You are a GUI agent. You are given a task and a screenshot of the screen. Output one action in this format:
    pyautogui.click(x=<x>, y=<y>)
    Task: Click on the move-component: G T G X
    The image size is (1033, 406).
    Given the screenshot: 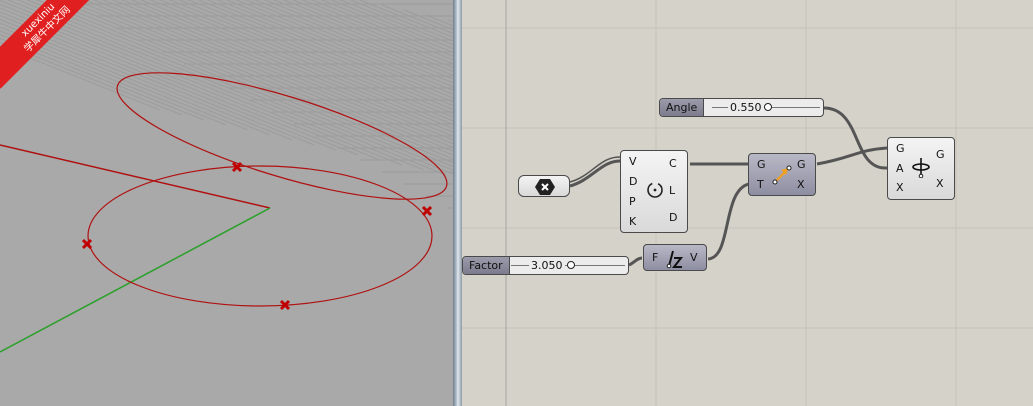 What is the action you would take?
    pyautogui.click(x=782, y=174)
    